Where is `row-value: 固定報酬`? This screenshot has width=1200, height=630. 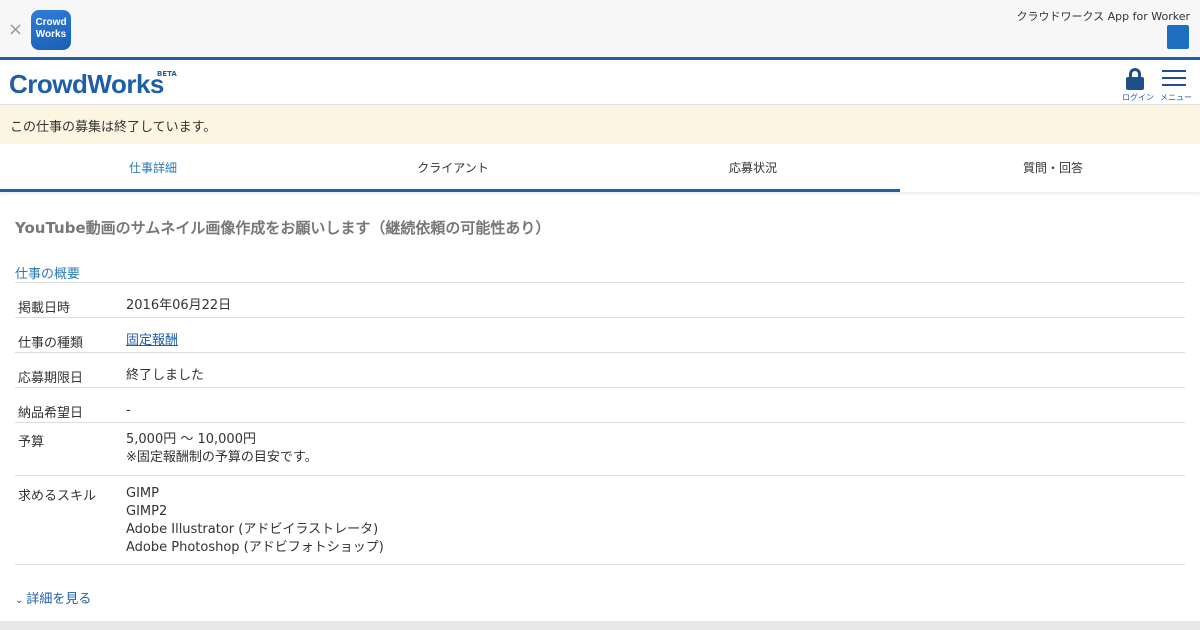
row-value: 固定報酬 is located at coordinates (152, 341).